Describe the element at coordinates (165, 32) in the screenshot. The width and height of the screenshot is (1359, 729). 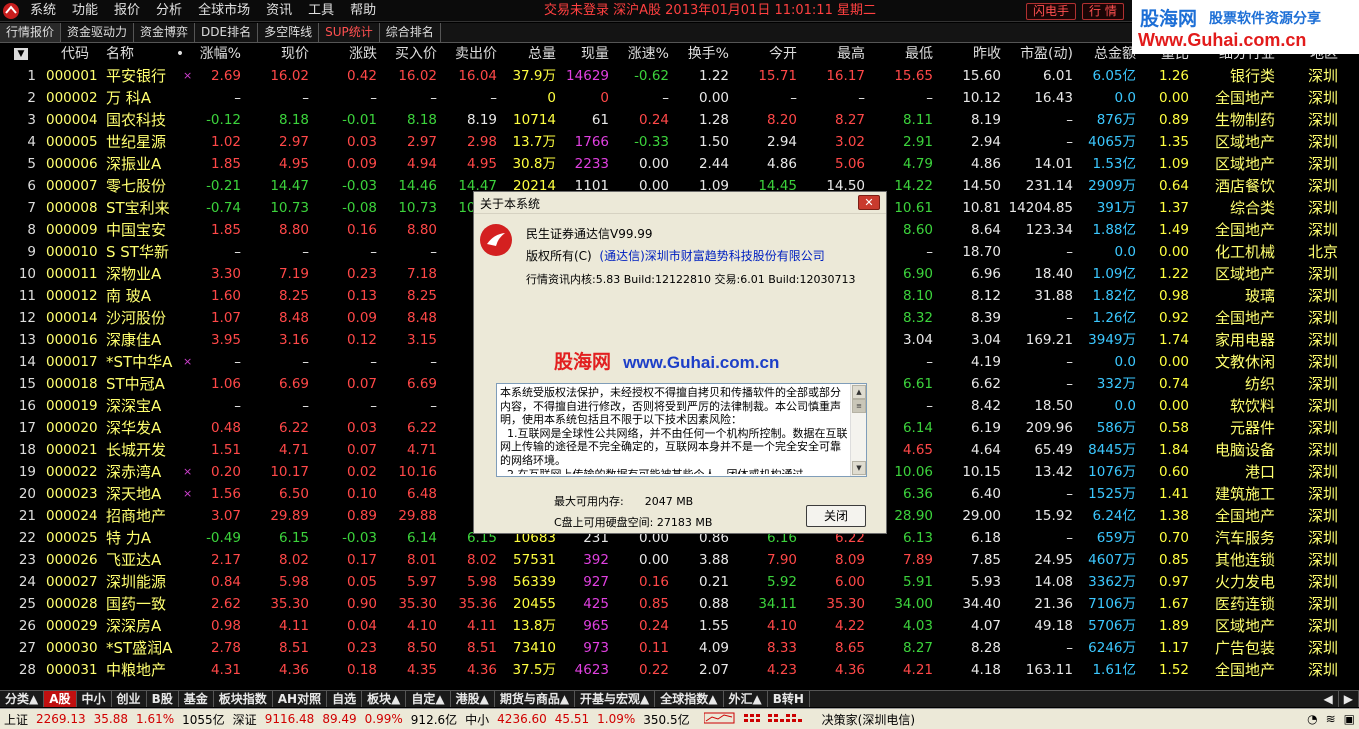
I see `tab-fund-game: 资金博弈` at that location.